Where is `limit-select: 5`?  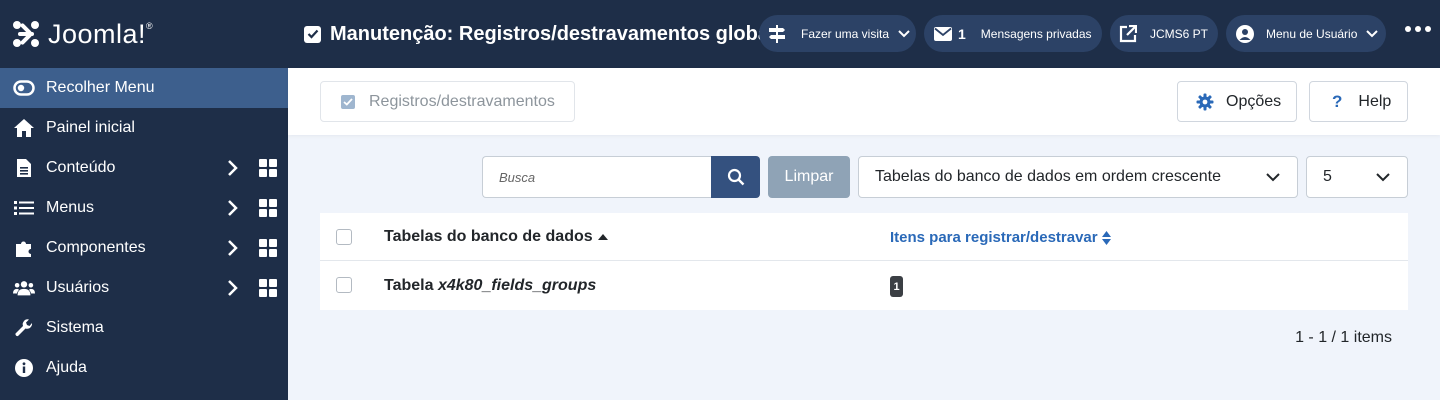 limit-select: 5 is located at coordinates (1357, 177).